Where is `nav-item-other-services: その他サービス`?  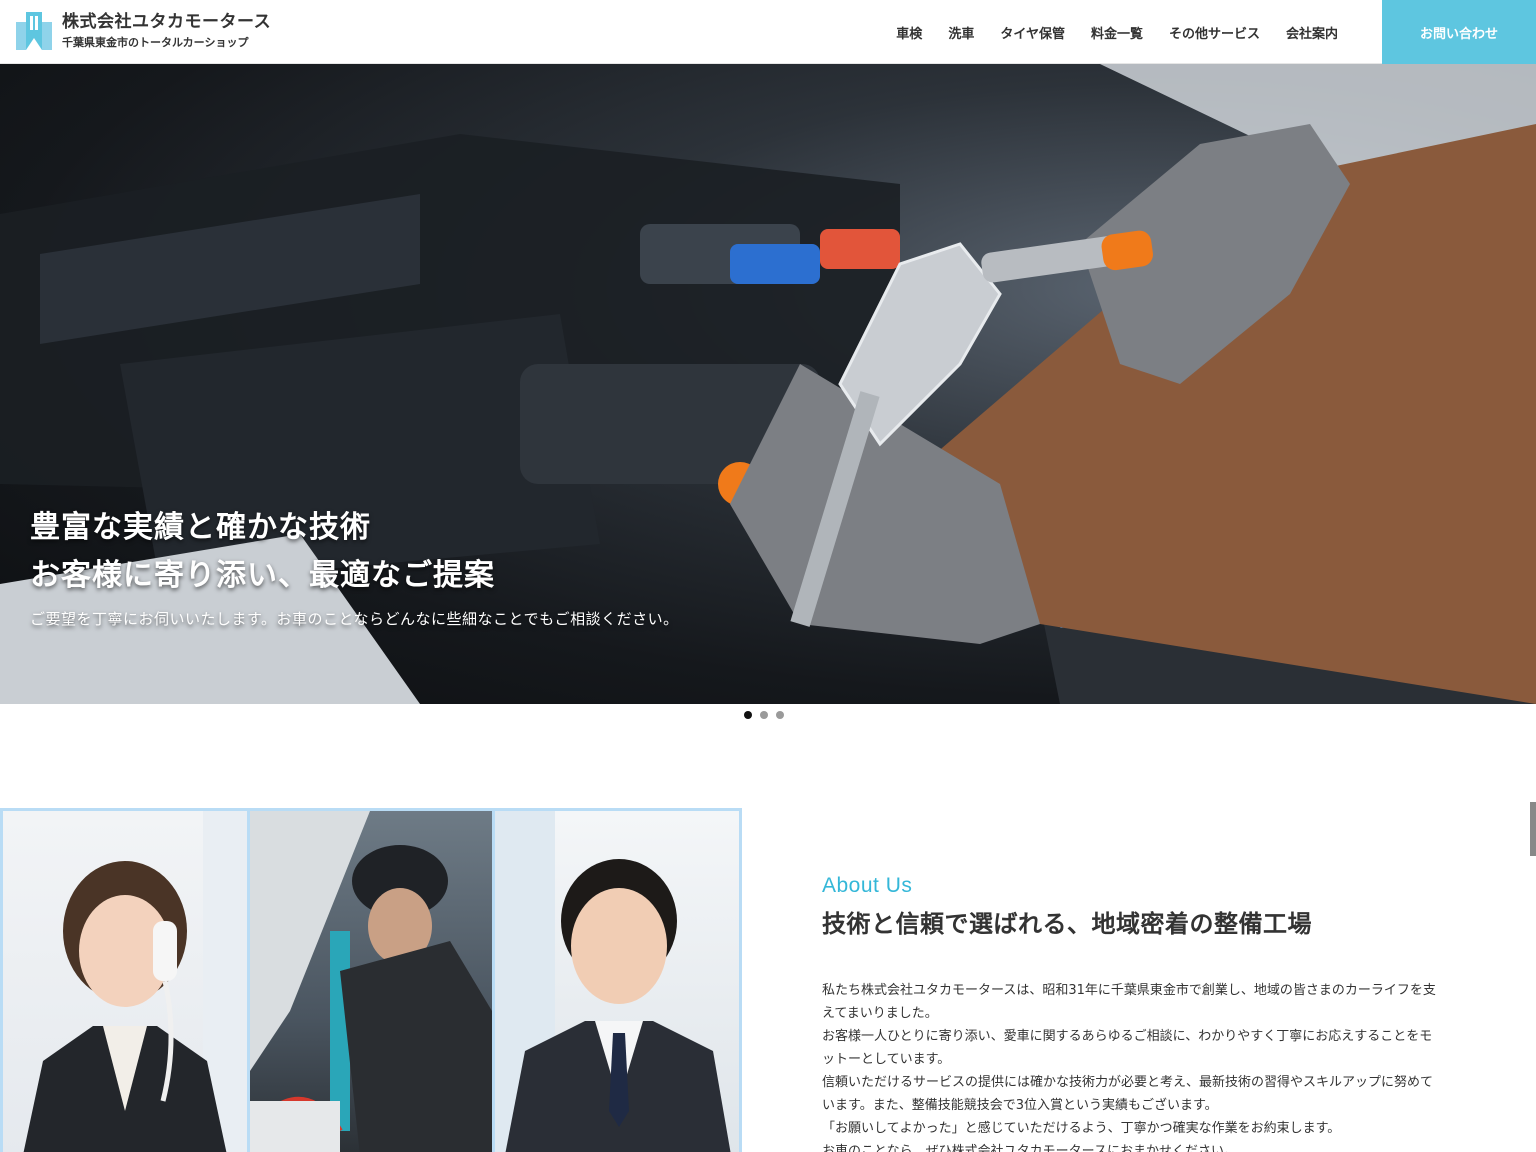 nav-item-other-services: その他サービス is located at coordinates (1214, 32).